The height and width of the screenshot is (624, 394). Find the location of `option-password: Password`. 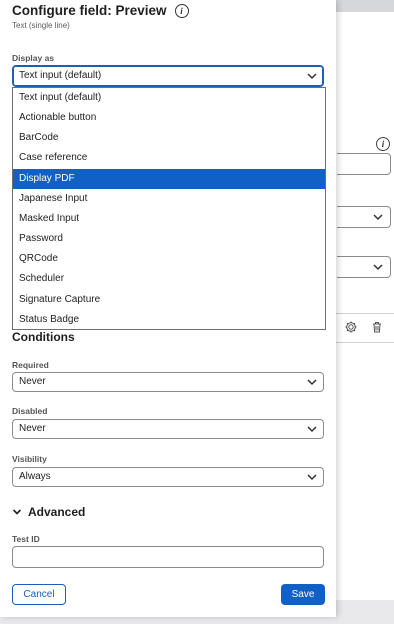

option-password: Password is located at coordinates (169, 239).